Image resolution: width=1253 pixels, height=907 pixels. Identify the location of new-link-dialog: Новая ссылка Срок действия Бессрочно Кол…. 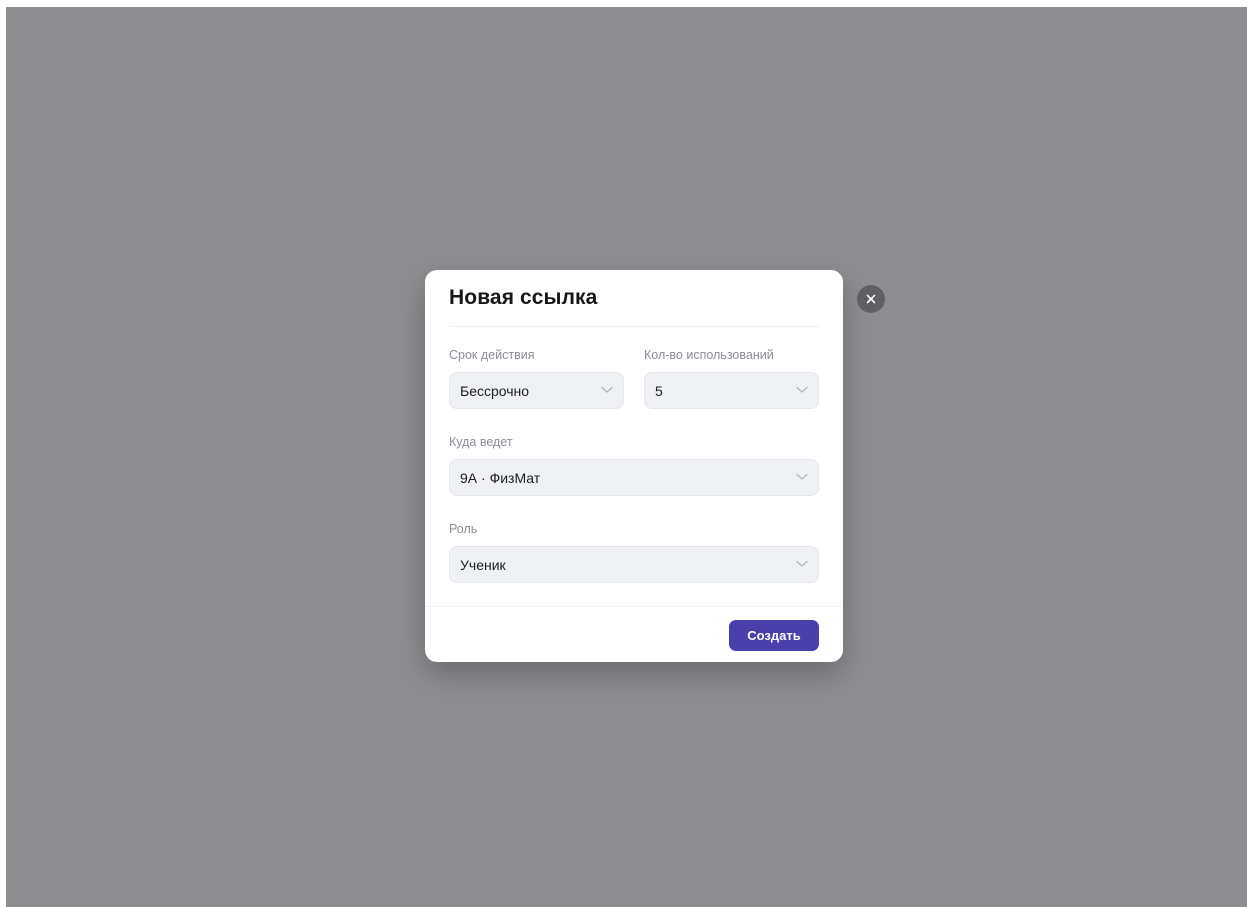
(634, 466).